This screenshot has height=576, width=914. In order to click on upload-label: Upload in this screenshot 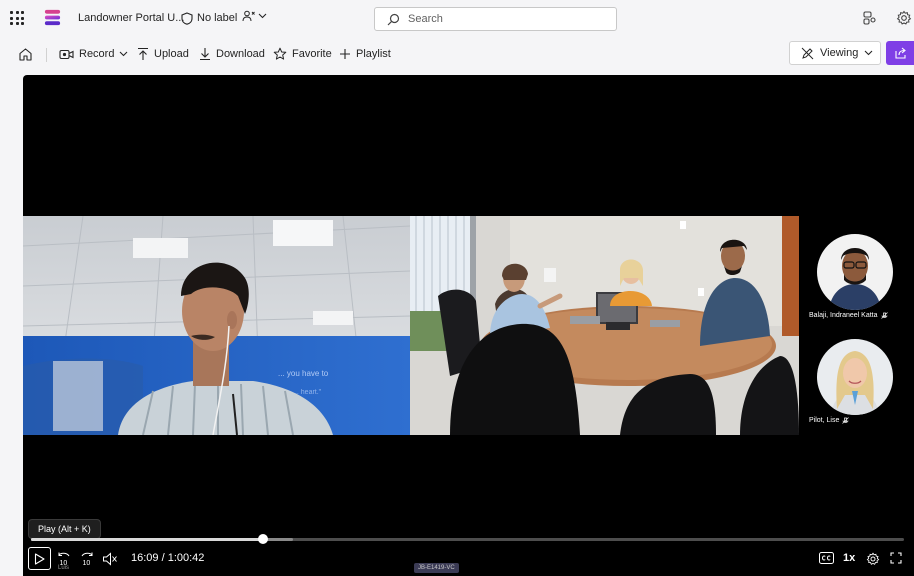, I will do `click(171, 54)`.